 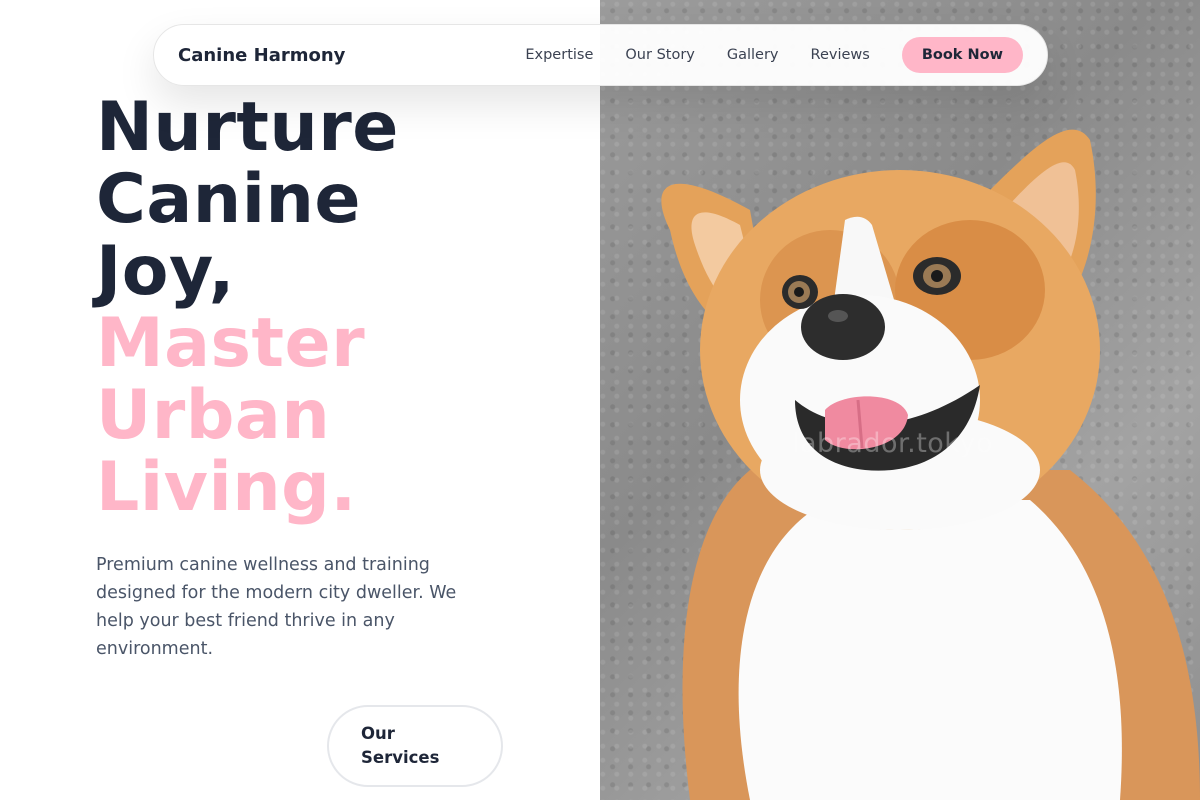 I want to click on our-services-button: Our Services, so click(x=415, y=746).